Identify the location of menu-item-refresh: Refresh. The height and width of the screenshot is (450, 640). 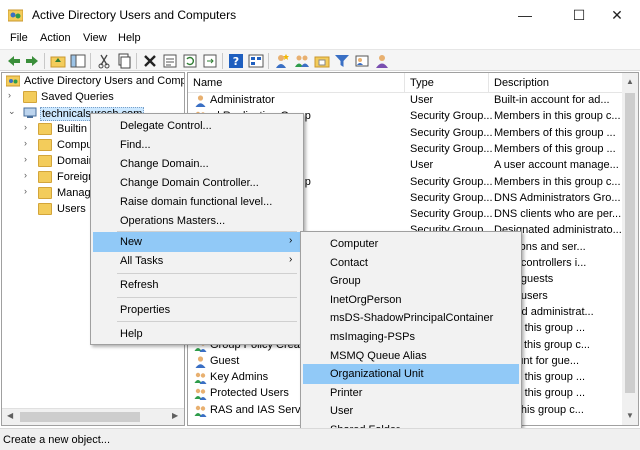
(197, 285).